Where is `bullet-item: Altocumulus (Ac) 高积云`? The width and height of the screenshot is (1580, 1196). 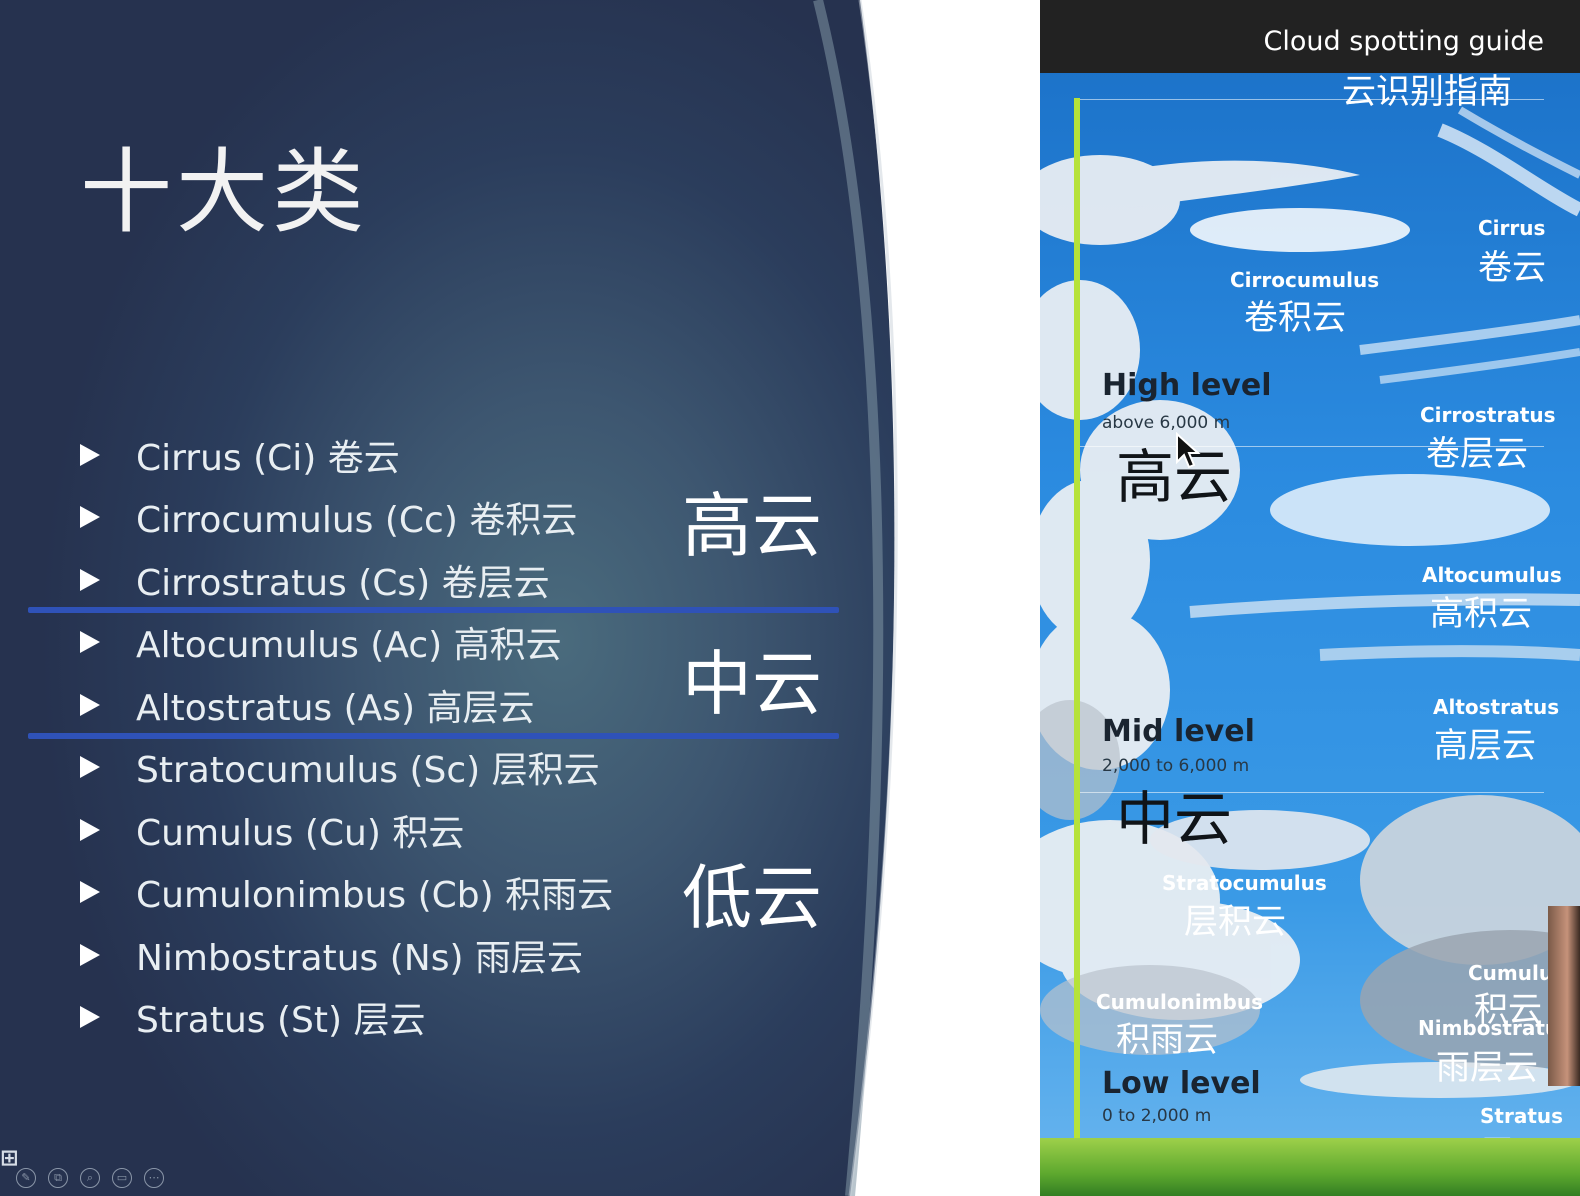 bullet-item: Altocumulus (Ac) 高积云 is located at coordinates (321, 642).